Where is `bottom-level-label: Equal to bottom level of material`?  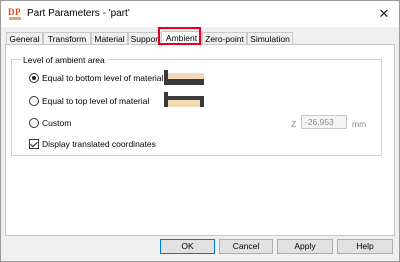 bottom-level-label: Equal to bottom level of material is located at coordinates (102, 78).